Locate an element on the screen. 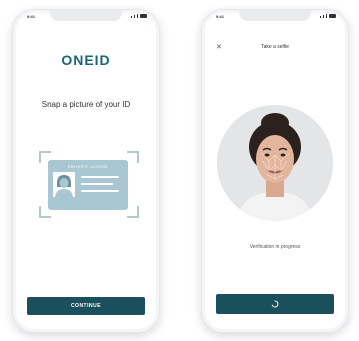  page-title: Snap a picture of your ID is located at coordinates (86, 104).